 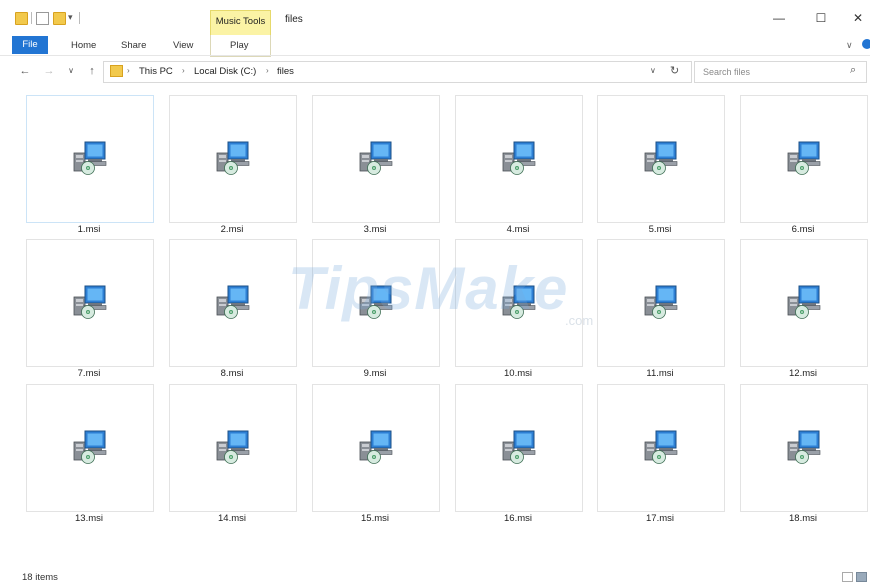 I want to click on file-name: 3.msi, so click(x=375, y=229).